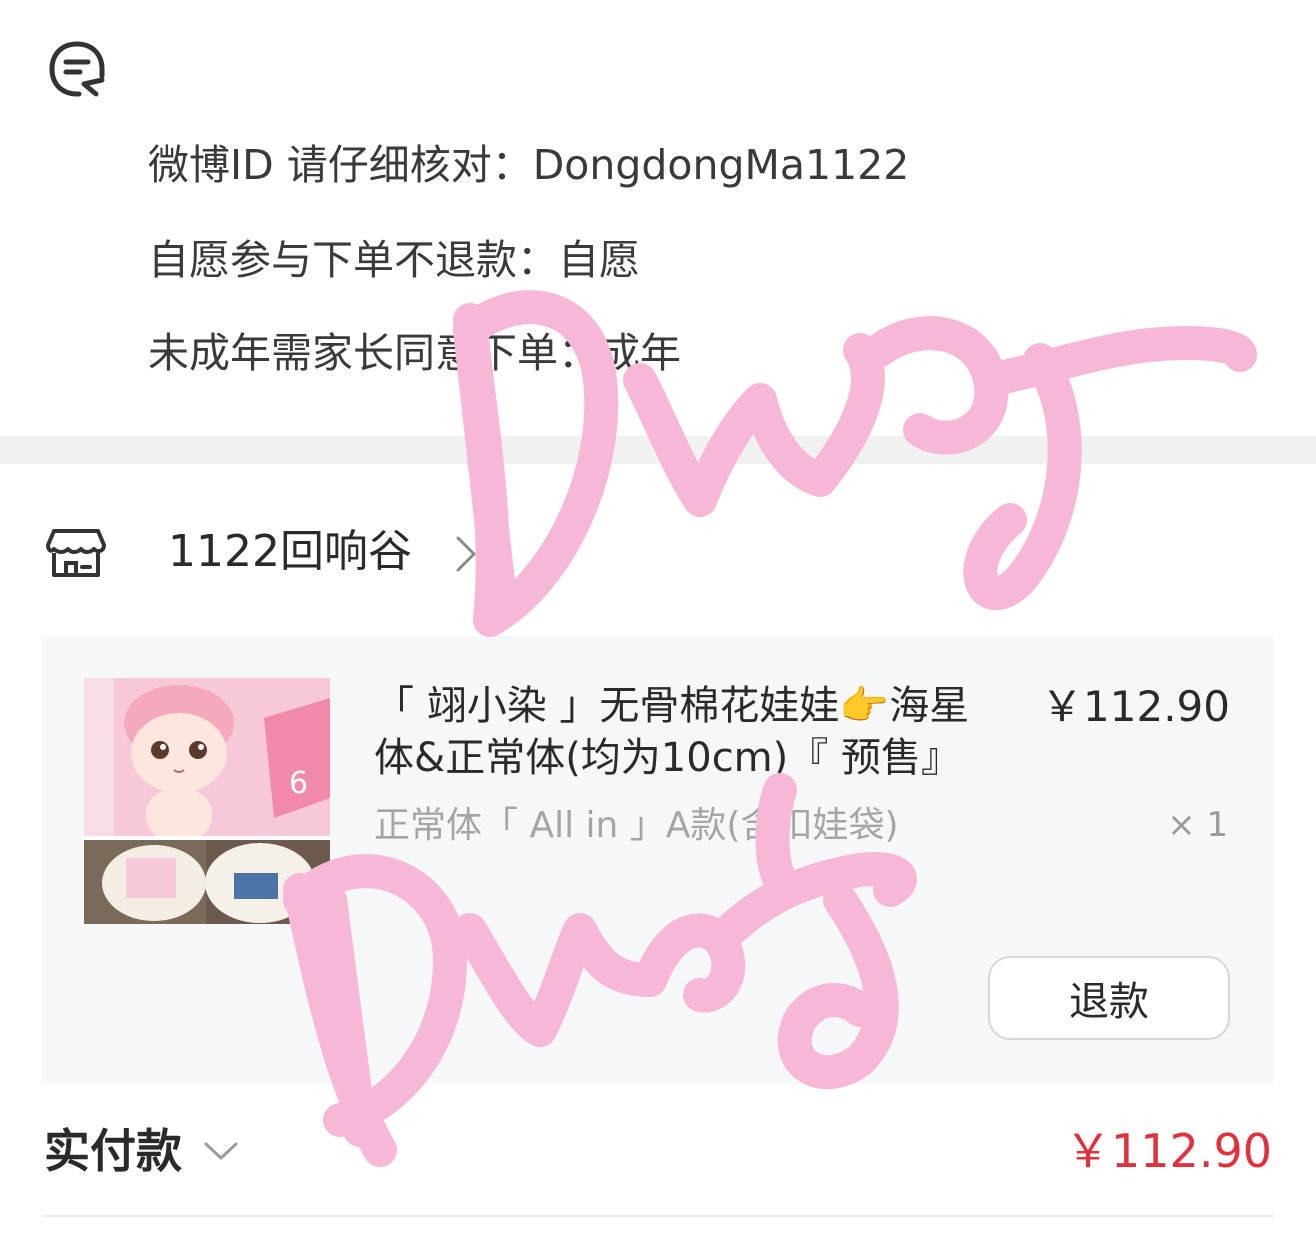 The width and height of the screenshot is (1316, 1233). What do you see at coordinates (76, 553) in the screenshot?
I see `shop-icon` at bounding box center [76, 553].